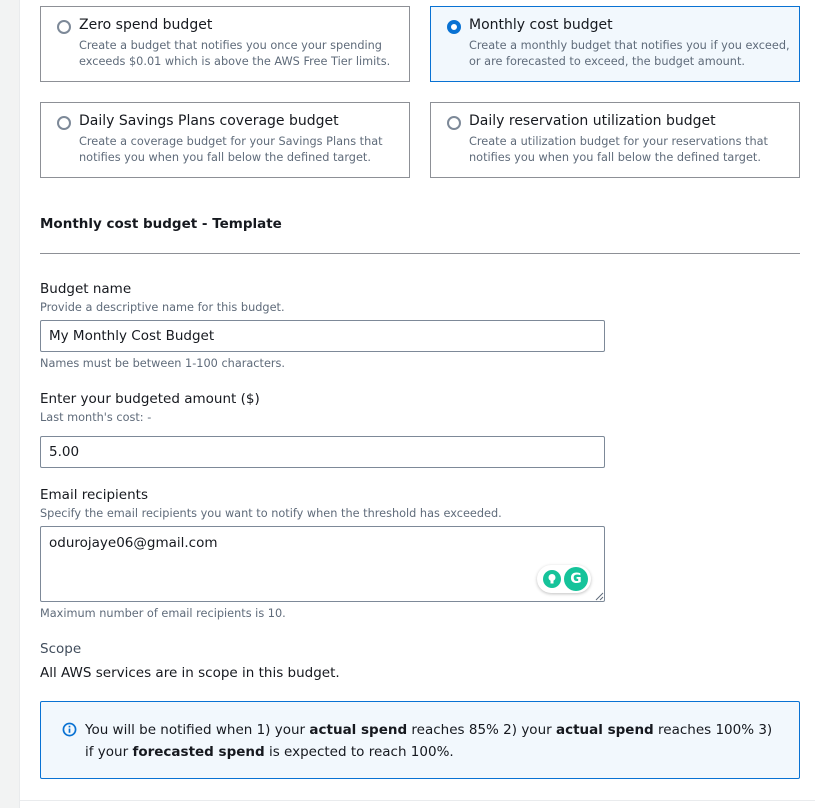 The image size is (815, 808). I want to click on info-icon, so click(69, 729).